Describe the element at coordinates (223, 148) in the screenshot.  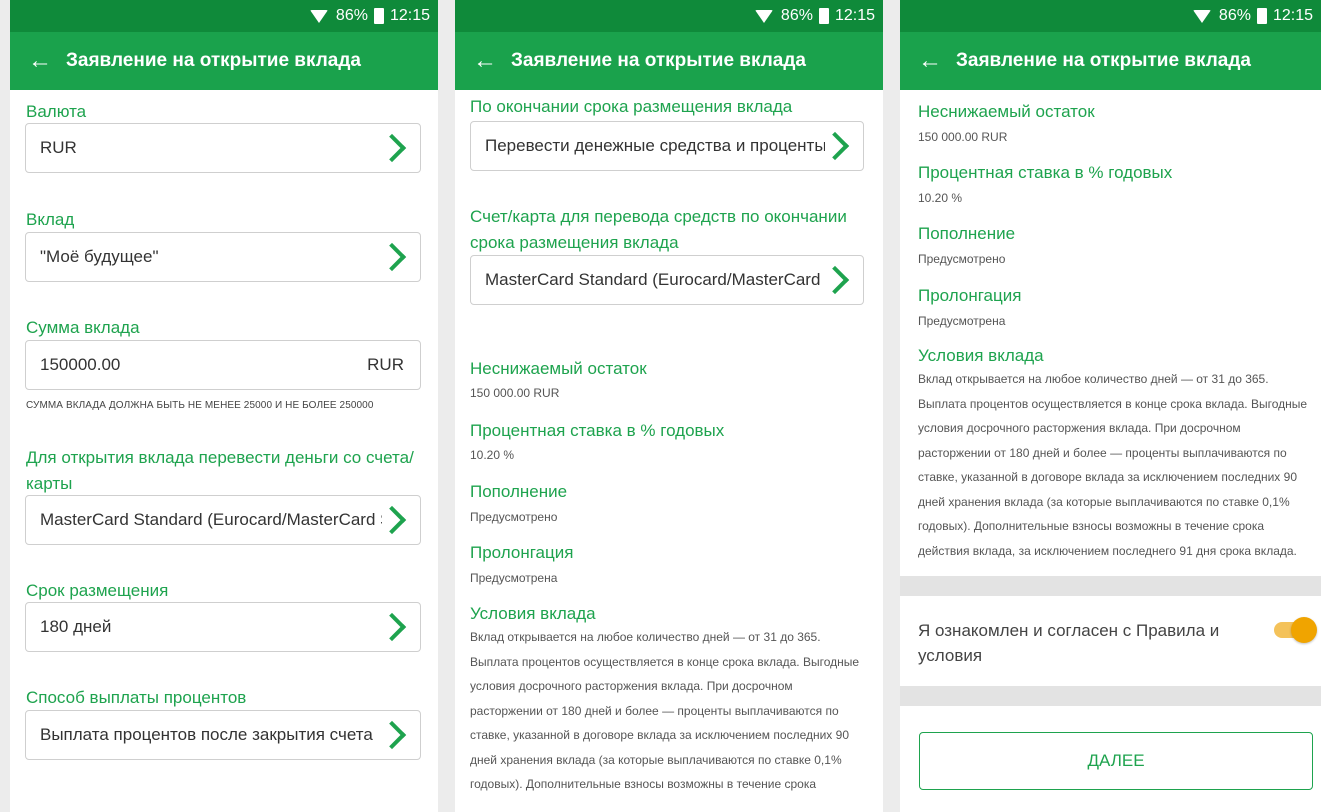
I see `currency-select: RUR` at that location.